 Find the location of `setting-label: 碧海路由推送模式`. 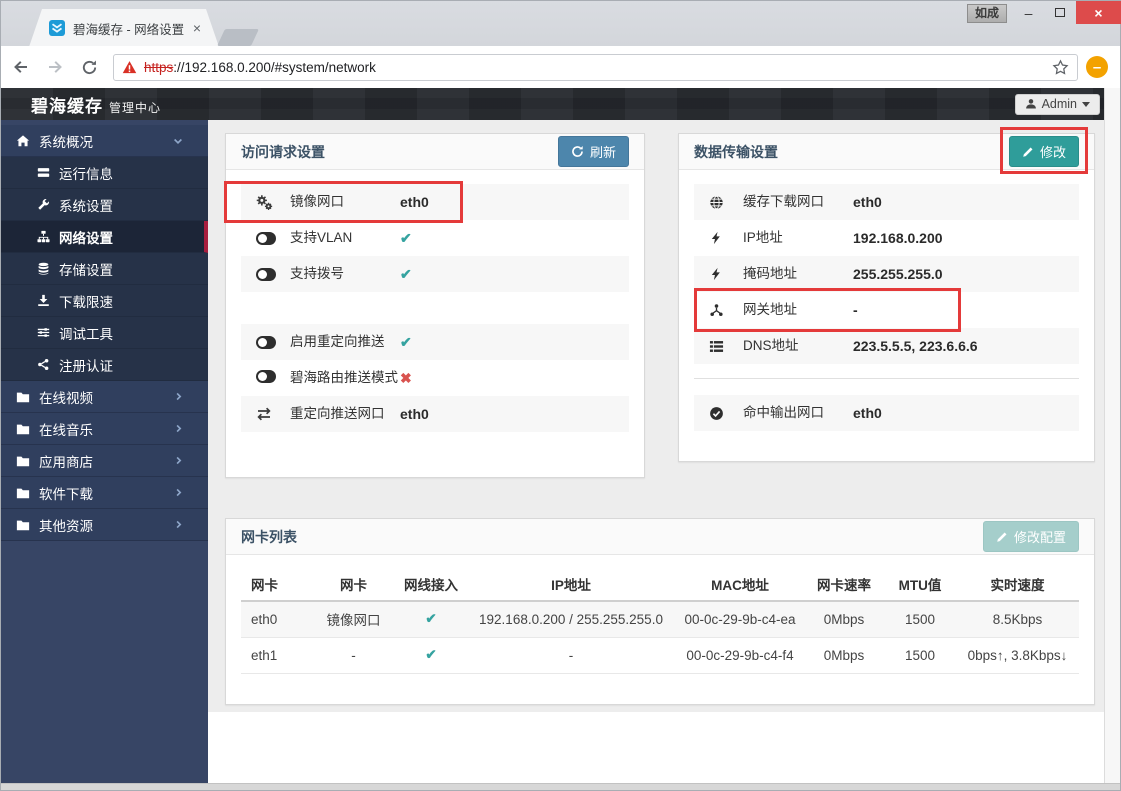

setting-label: 碧海路由推送模式 is located at coordinates (344, 377).